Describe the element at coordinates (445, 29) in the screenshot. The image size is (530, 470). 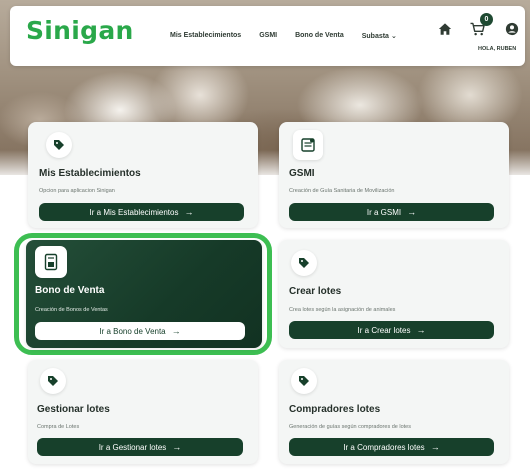
I see `home-icon` at that location.